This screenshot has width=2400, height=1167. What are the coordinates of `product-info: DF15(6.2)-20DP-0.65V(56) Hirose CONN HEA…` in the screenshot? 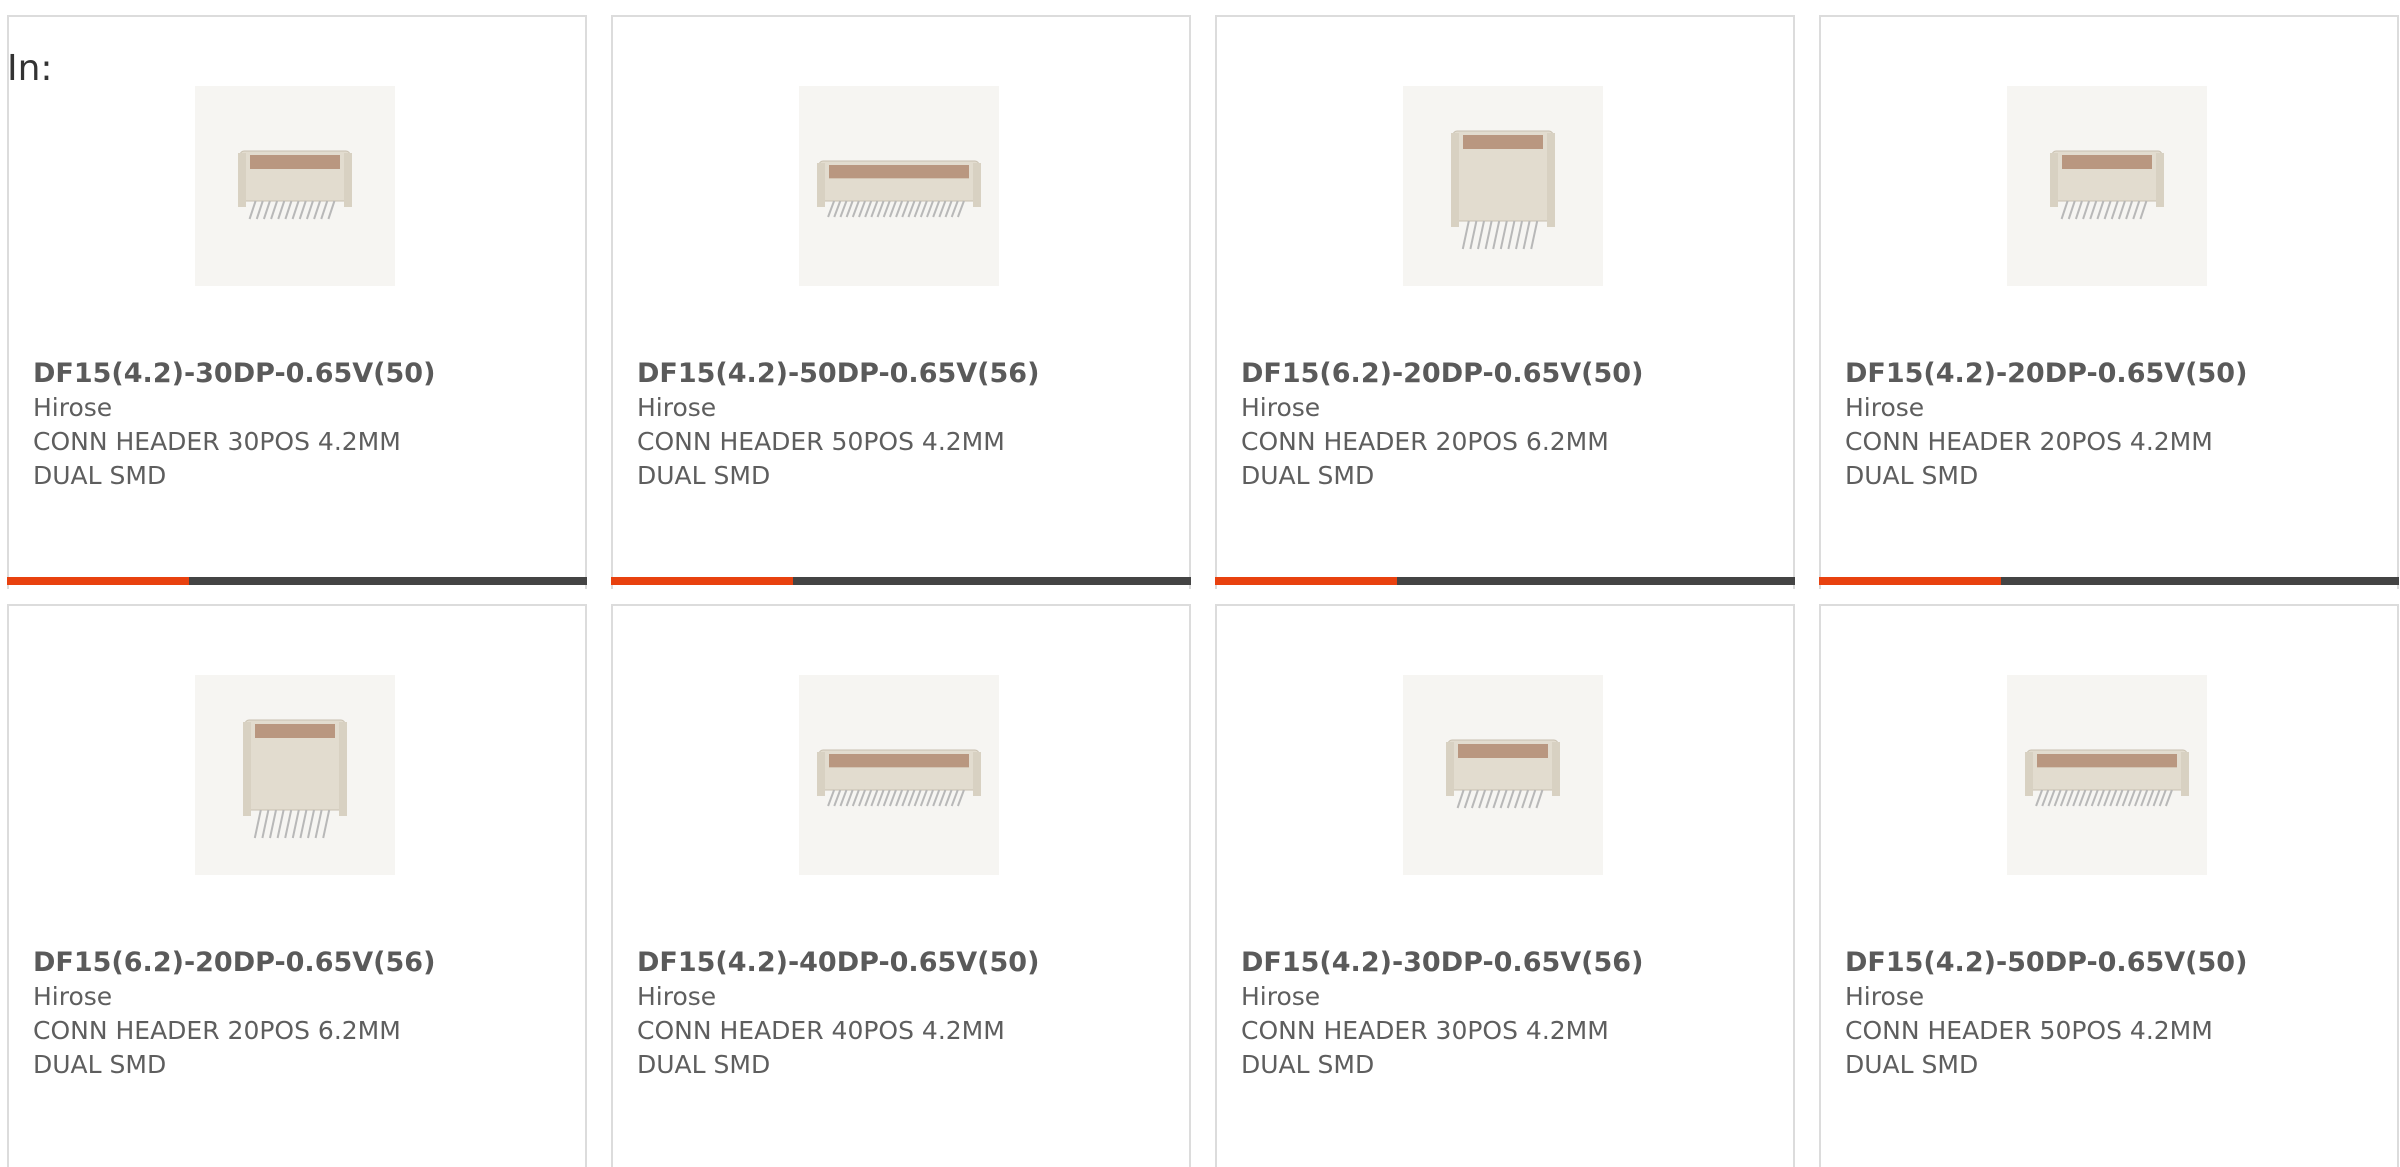 It's located at (293, 1014).